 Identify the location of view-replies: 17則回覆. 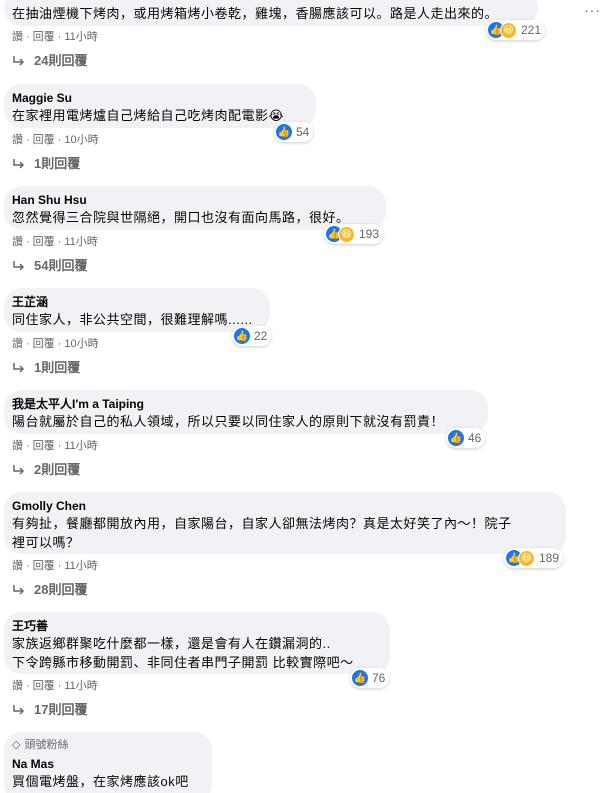
(49, 710).